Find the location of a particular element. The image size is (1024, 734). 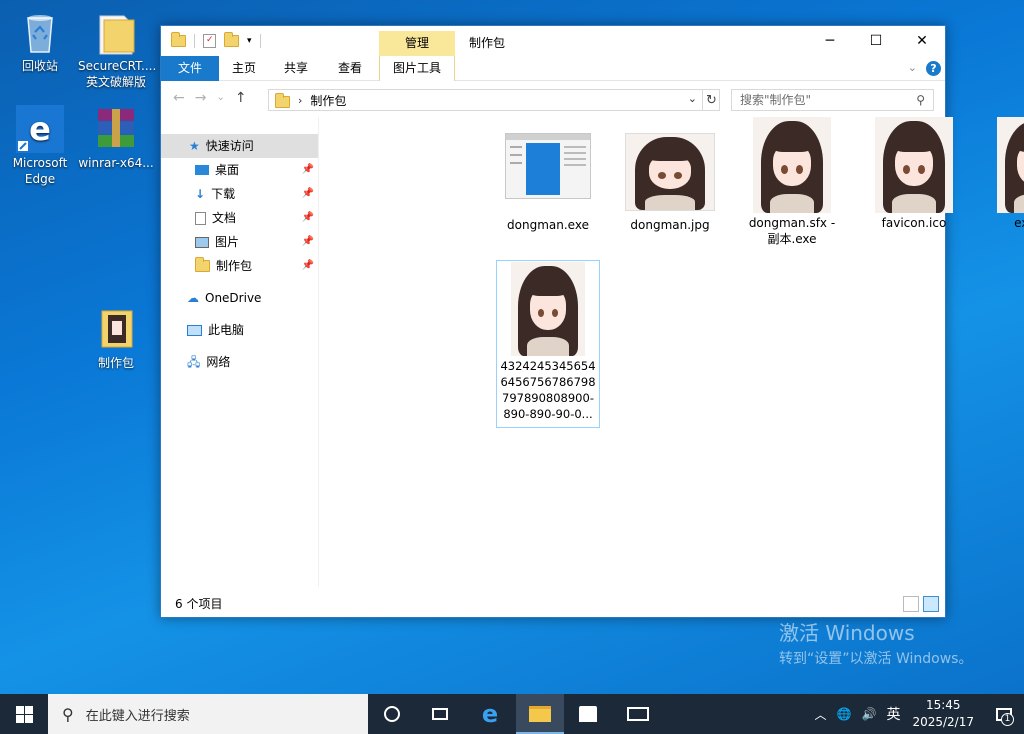

nav-item-this-pc: 此电脑 is located at coordinates (239, 330).